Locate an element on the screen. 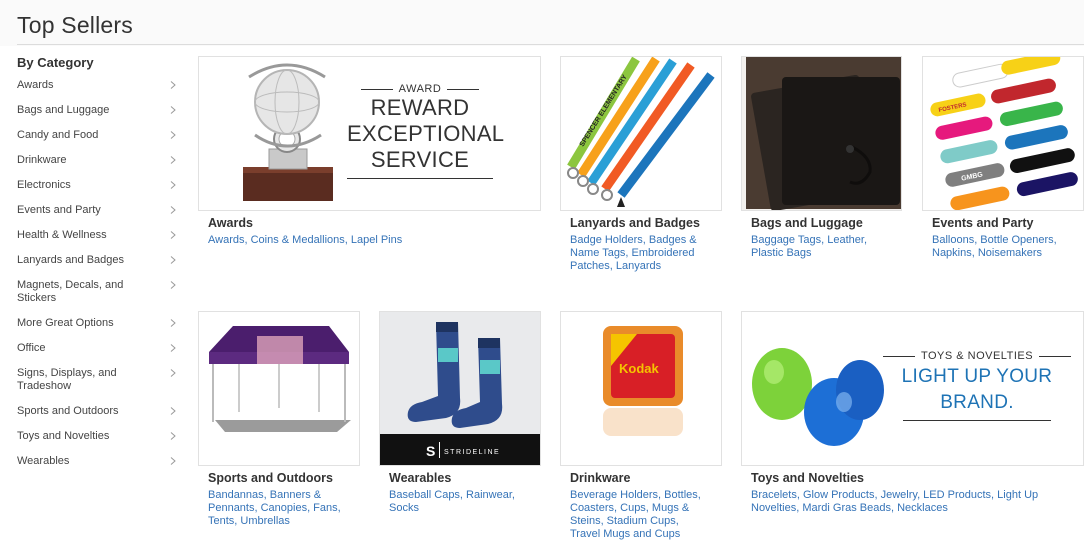 The width and height of the screenshot is (1084, 541). sidebar-item-label: Health & Wellness is located at coordinates (62, 235).